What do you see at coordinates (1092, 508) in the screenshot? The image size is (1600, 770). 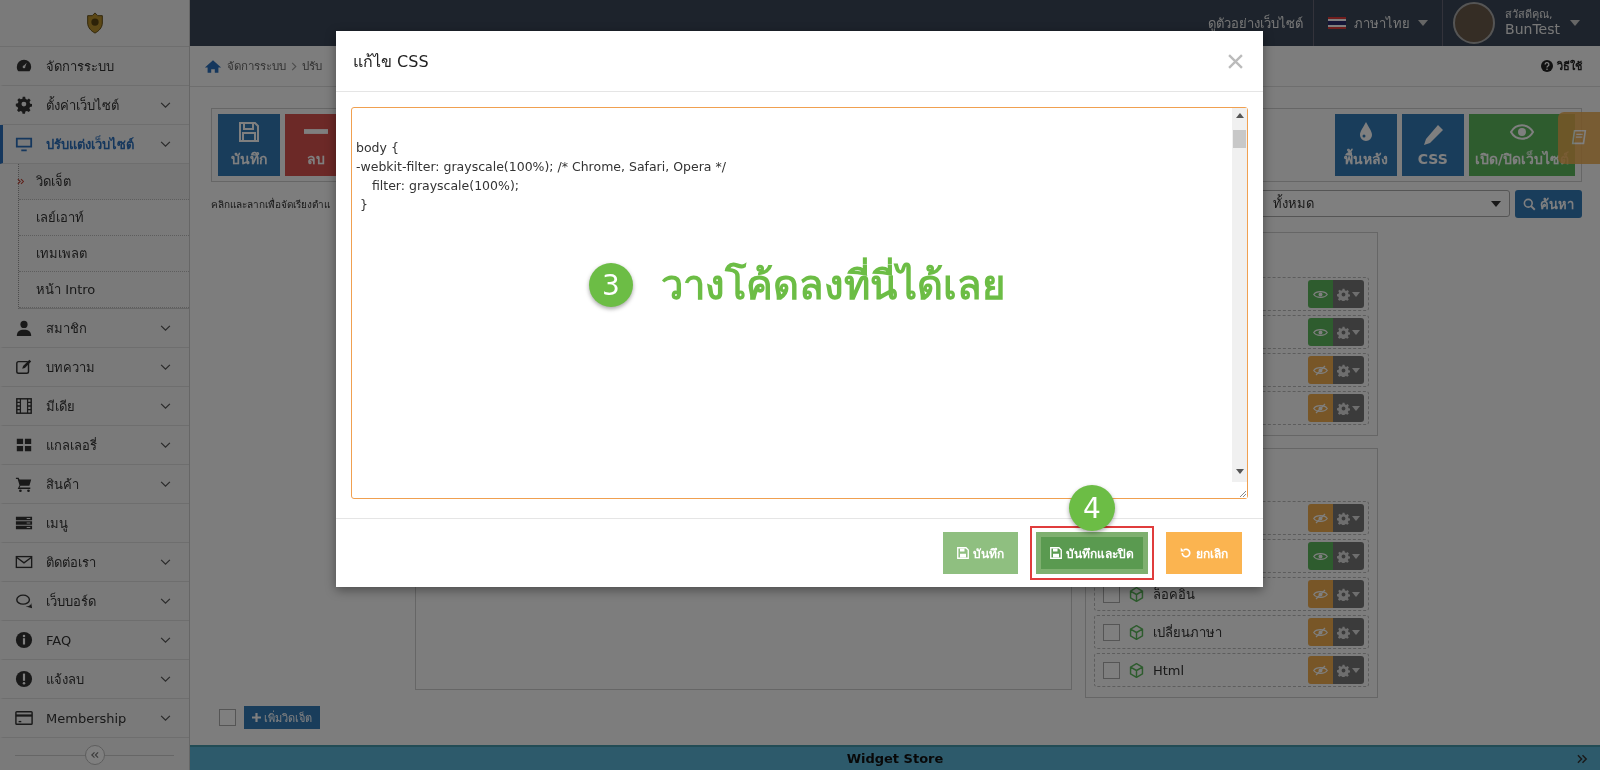 I see `step-number-badge: 4` at bounding box center [1092, 508].